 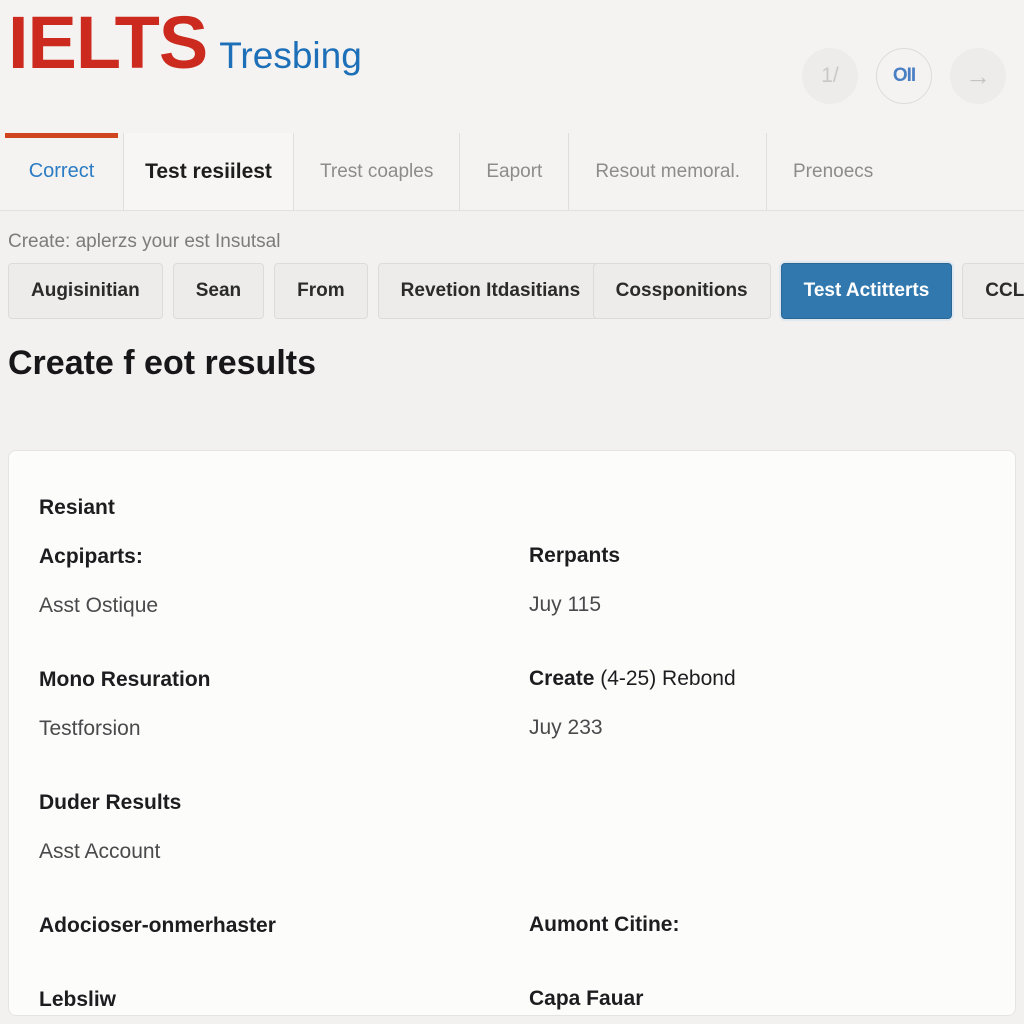 What do you see at coordinates (978, 76) in the screenshot?
I see `arrow-right-icon: →` at bounding box center [978, 76].